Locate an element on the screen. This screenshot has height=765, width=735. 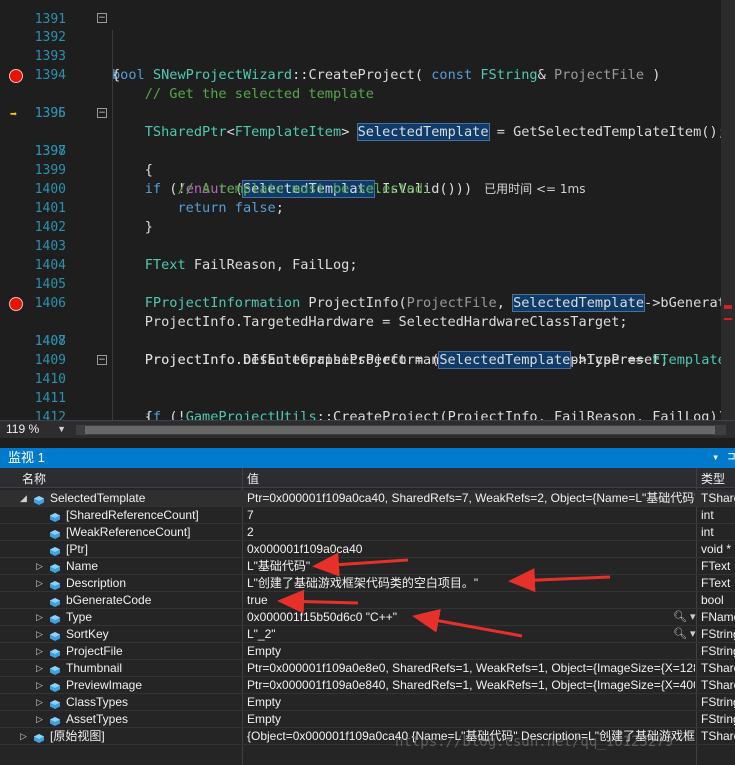
column-header-type: 类型 is located at coordinates (713, 478).